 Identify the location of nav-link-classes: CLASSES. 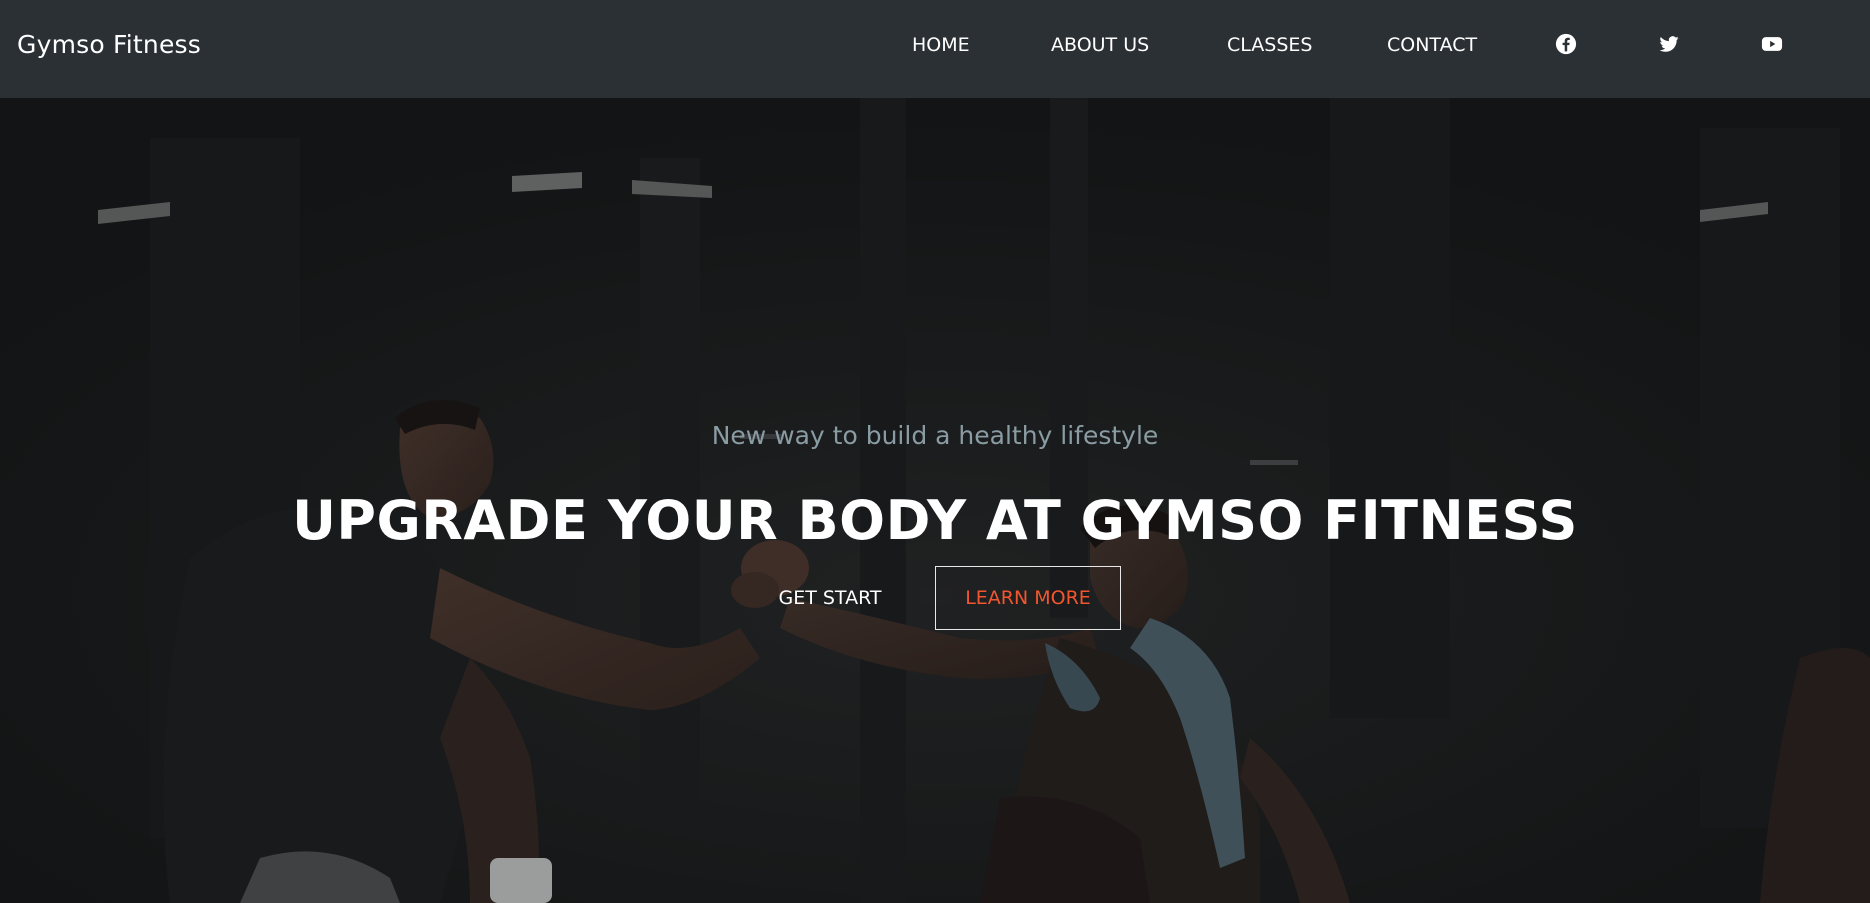
(1269, 45).